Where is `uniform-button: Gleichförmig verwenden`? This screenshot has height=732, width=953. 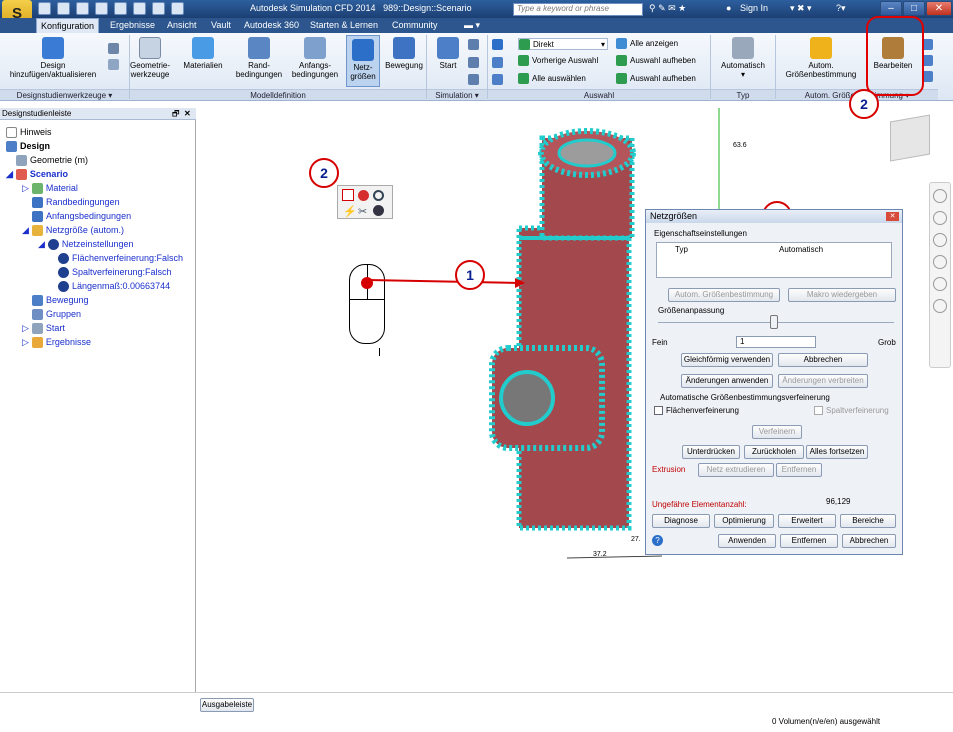 uniform-button: Gleichförmig verwenden is located at coordinates (727, 360).